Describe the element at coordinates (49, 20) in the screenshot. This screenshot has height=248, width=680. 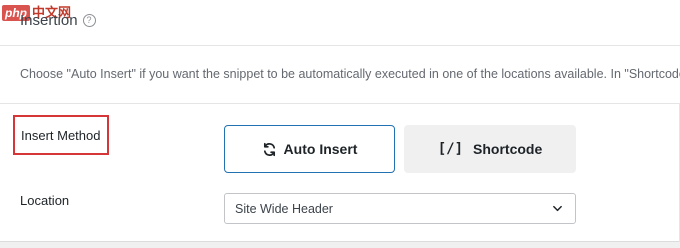
I see `section-title: Insertion` at that location.